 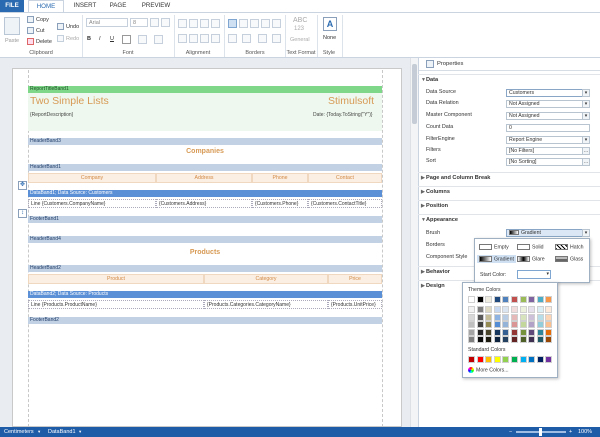 I want to click on band-resize-icon: ↕, so click(x=22, y=213).